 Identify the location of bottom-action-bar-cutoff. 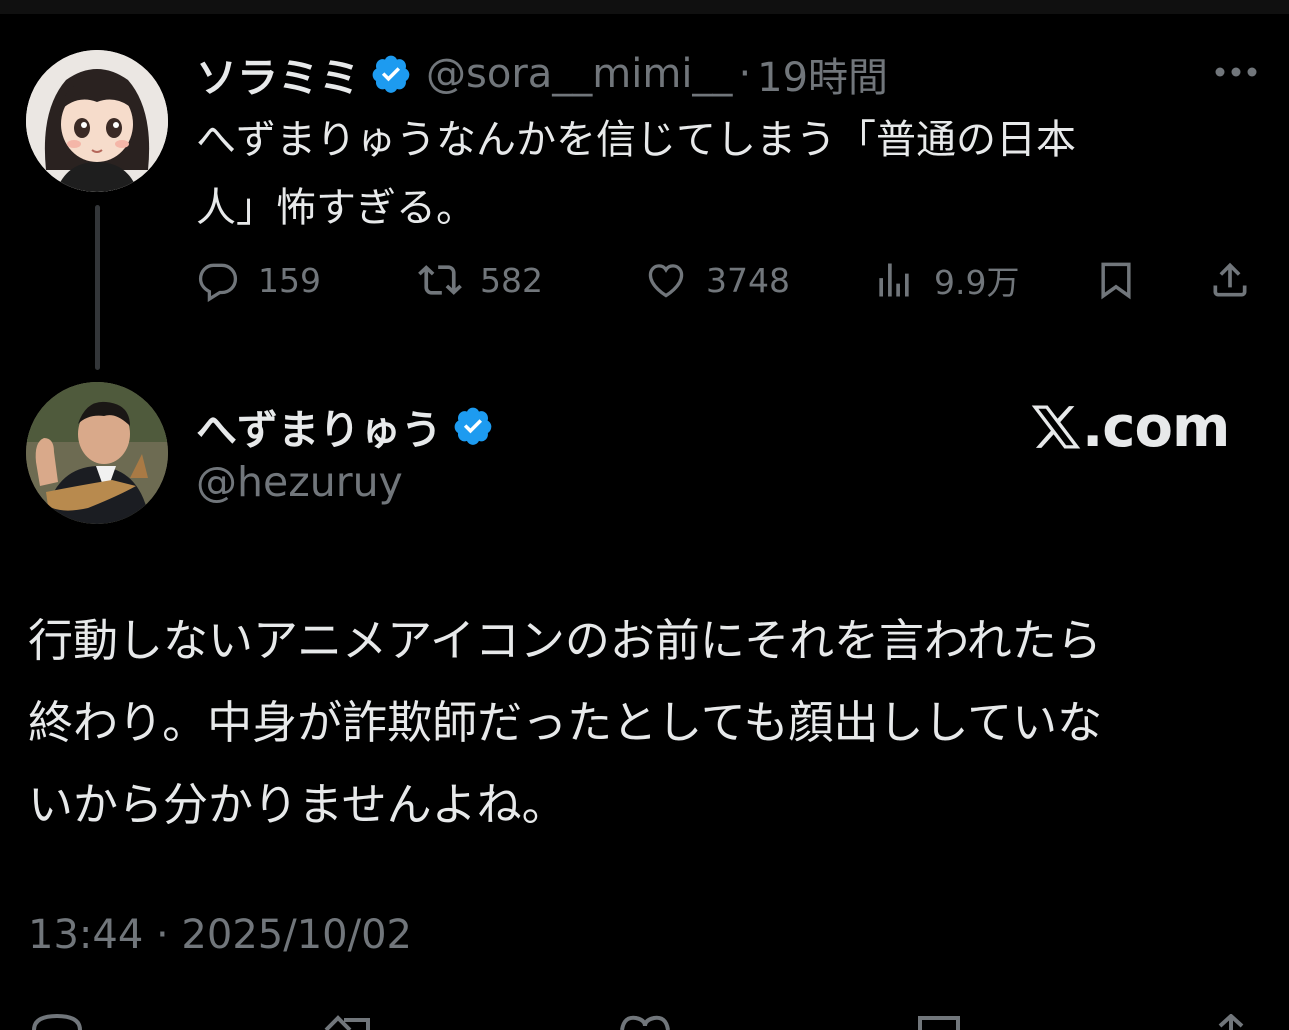
(644, 1022).